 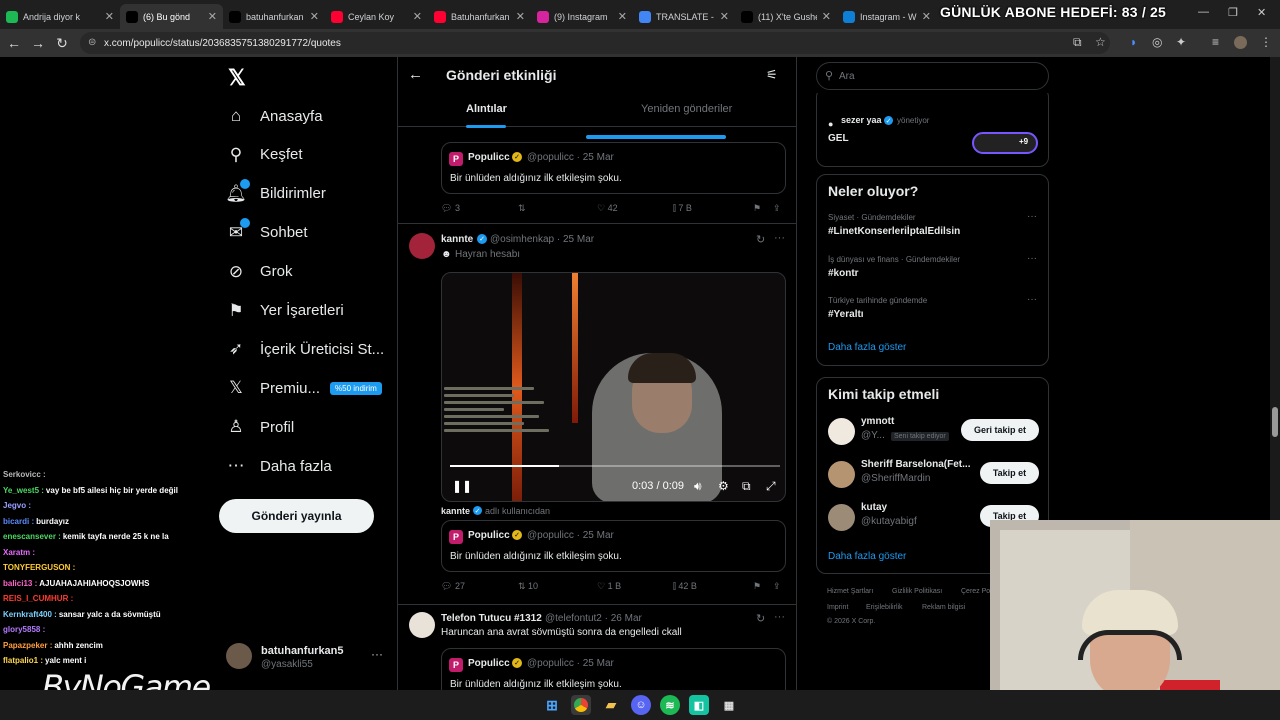 What do you see at coordinates (450, 208) in the screenshot?
I see `reply-button: 💬︎ 3` at bounding box center [450, 208].